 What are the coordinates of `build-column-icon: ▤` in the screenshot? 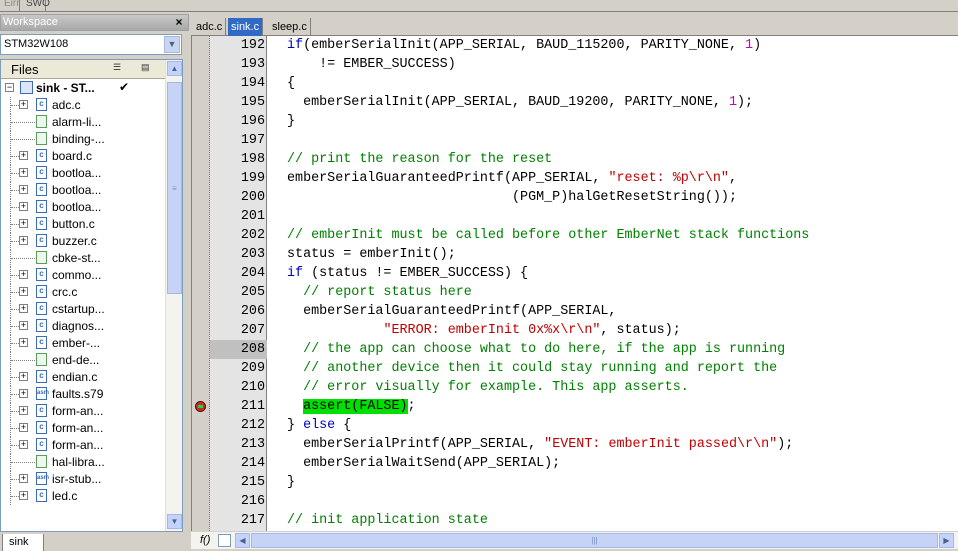 It's located at (149, 69).